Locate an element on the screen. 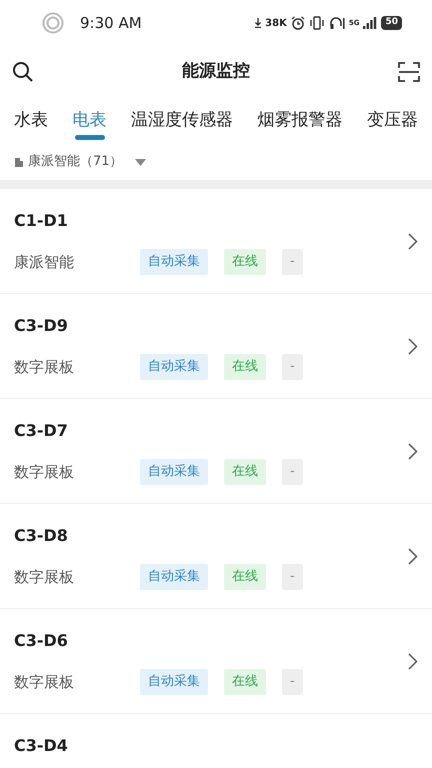 The height and width of the screenshot is (768, 432). tab: 变压器 is located at coordinates (392, 121).